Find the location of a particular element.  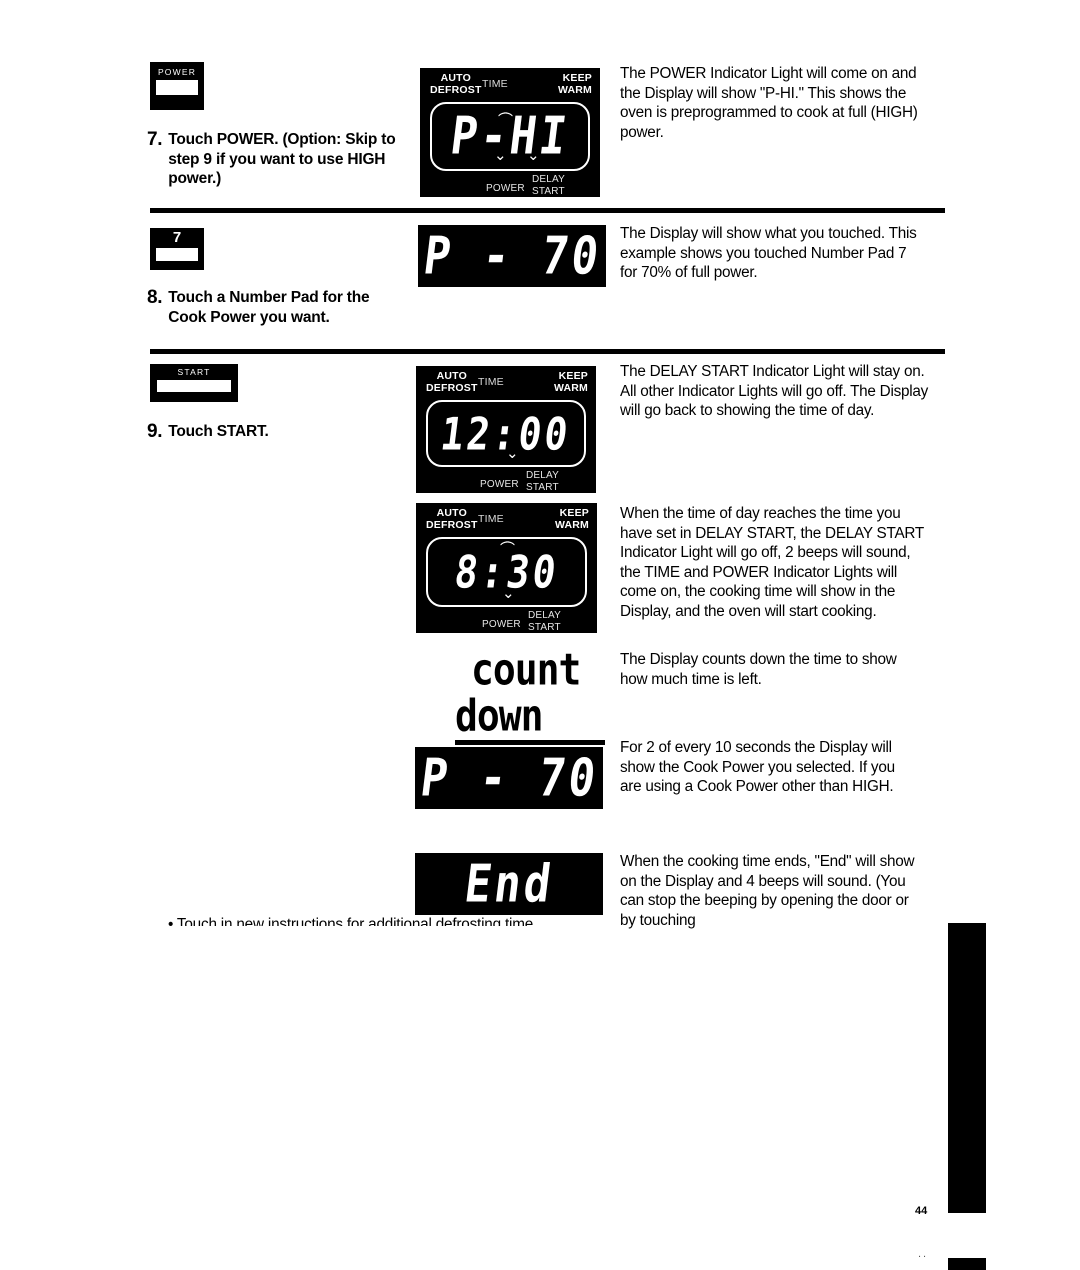

lcd-value: P-HI is located at coordinates (510, 136).